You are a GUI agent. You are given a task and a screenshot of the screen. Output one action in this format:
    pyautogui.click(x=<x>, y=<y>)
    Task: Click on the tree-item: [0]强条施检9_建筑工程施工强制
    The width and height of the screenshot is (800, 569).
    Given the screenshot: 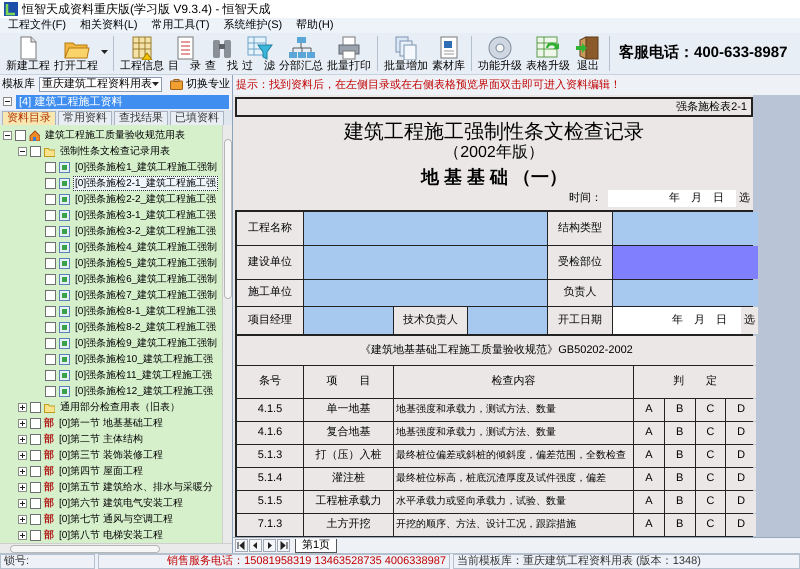 What is the action you would take?
    pyautogui.click(x=146, y=343)
    